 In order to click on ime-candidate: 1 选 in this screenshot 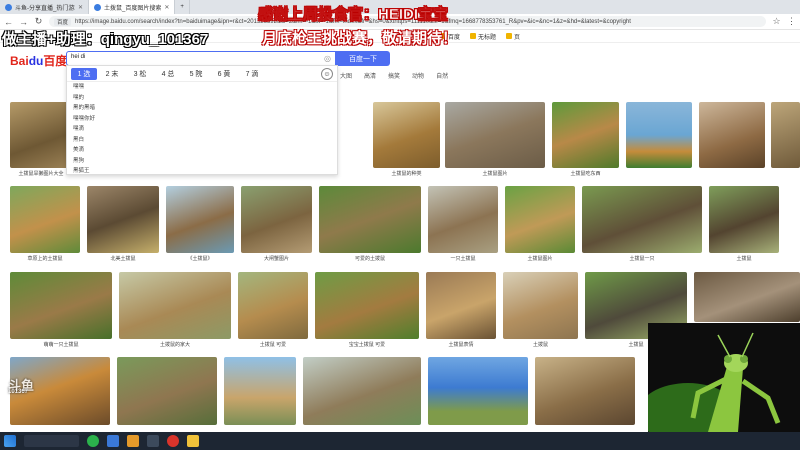, I will do `click(84, 73)`.